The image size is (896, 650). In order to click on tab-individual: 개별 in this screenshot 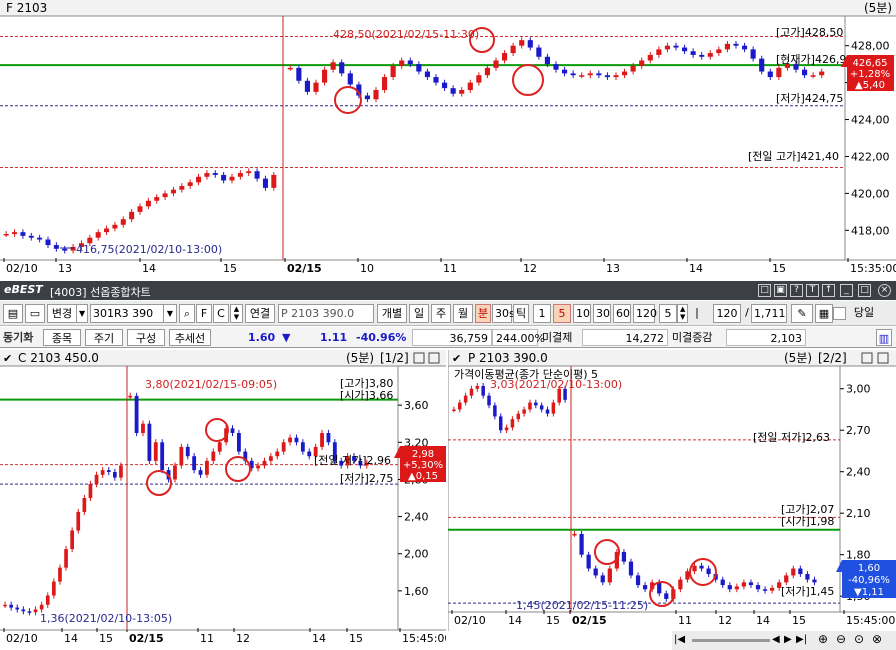, I will do `click(392, 313)`.